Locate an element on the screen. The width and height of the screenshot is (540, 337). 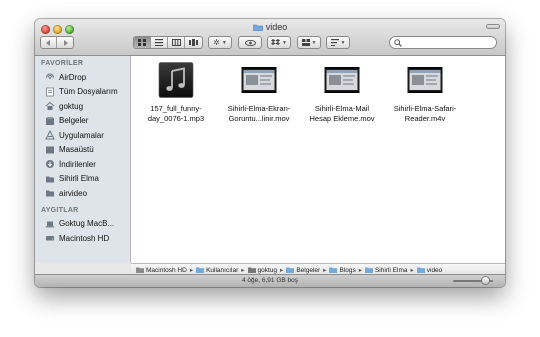
nav-buttons is located at coordinates (57, 42).